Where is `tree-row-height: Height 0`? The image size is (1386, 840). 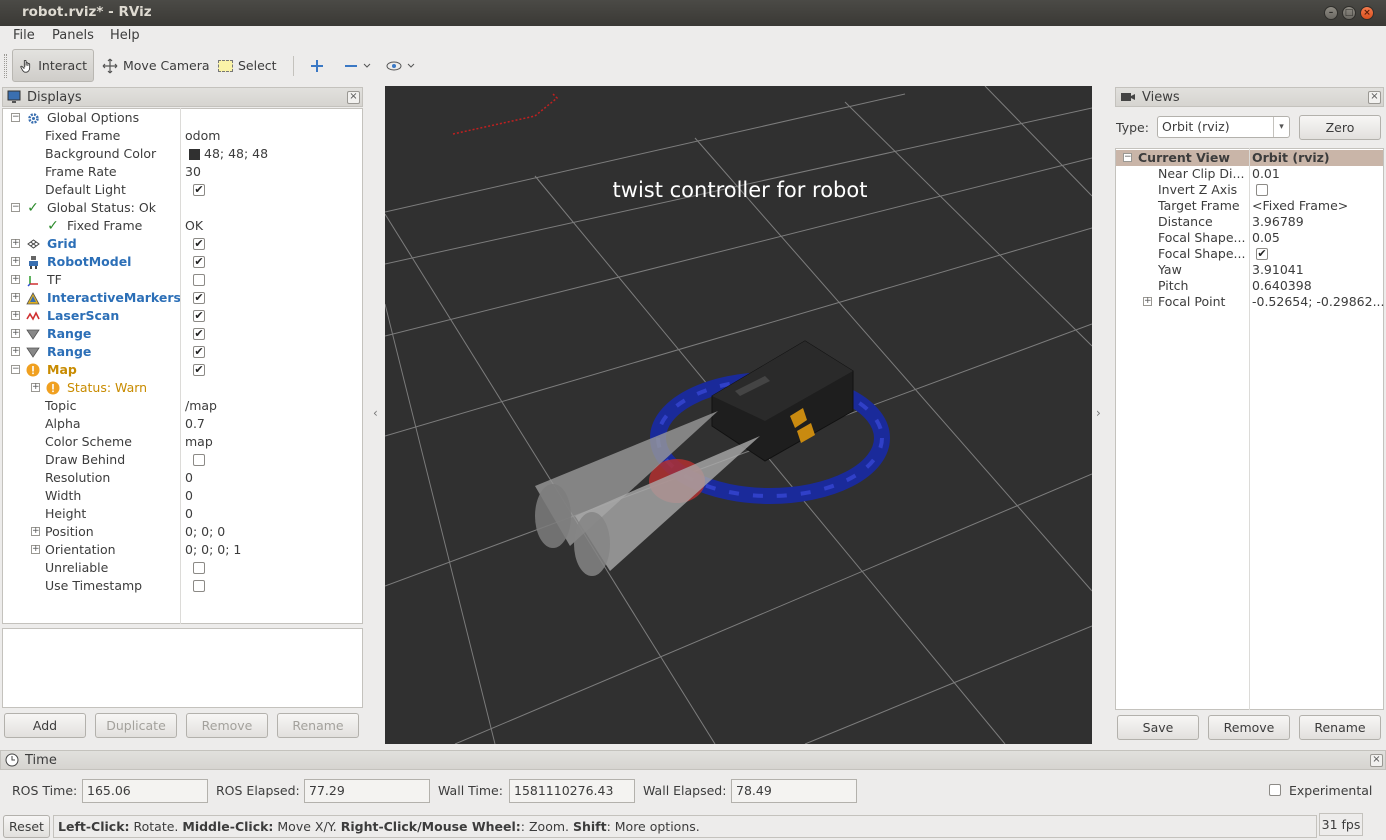
tree-row-height: Height 0 is located at coordinates (182, 514).